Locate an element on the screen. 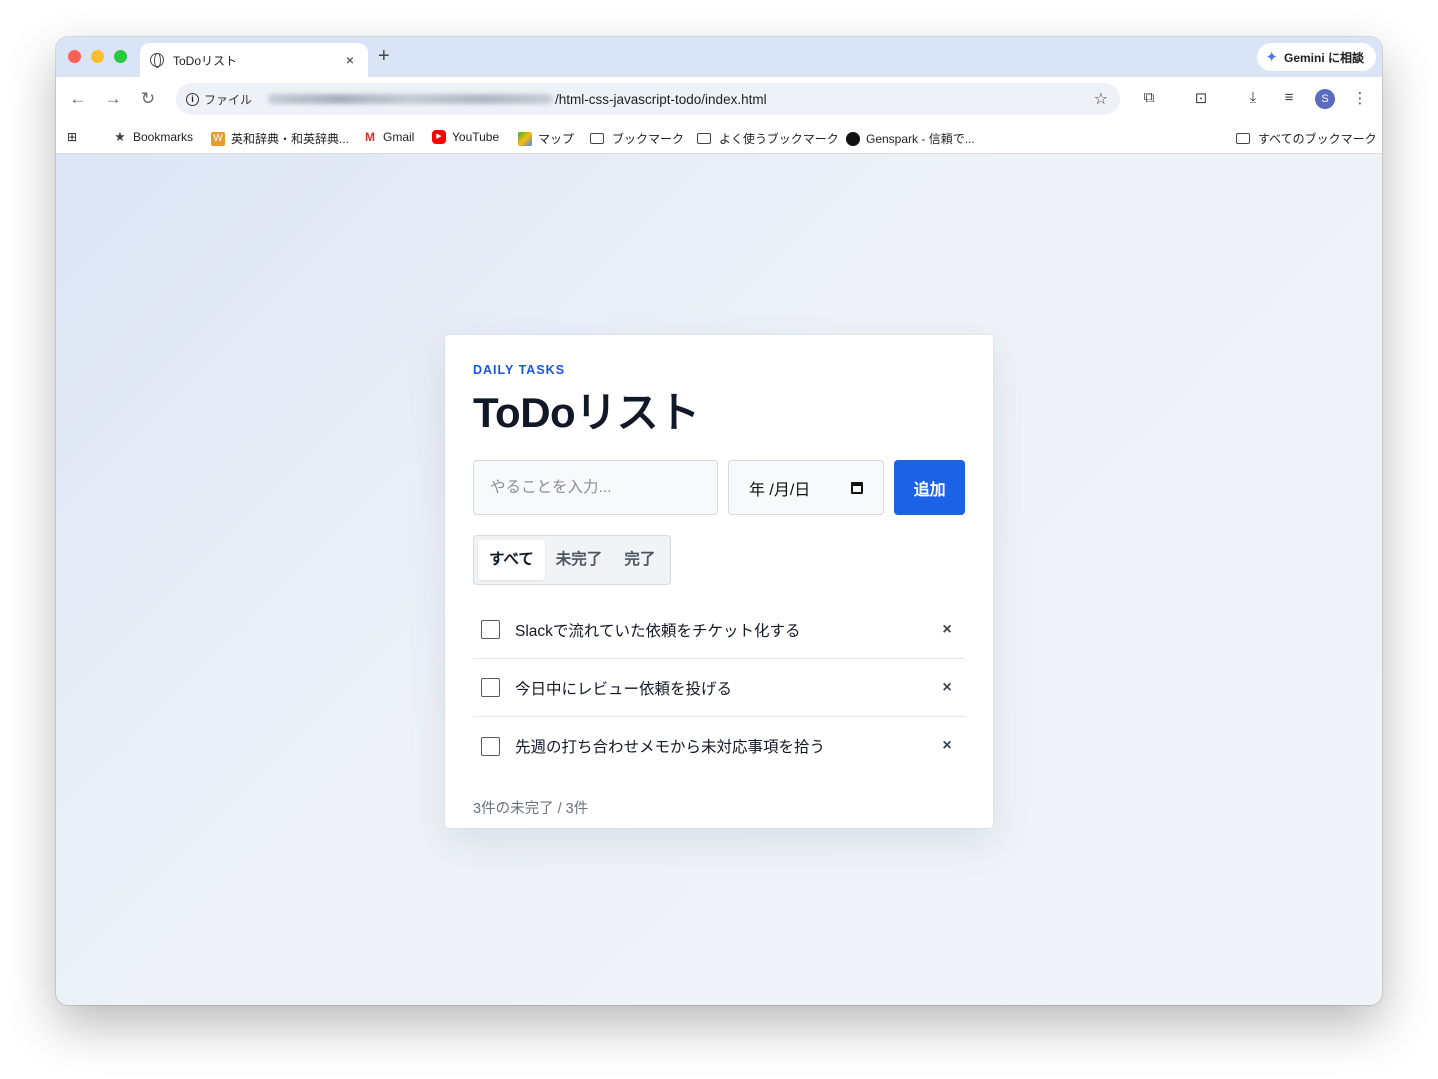  maps-icon is located at coordinates (525, 138).